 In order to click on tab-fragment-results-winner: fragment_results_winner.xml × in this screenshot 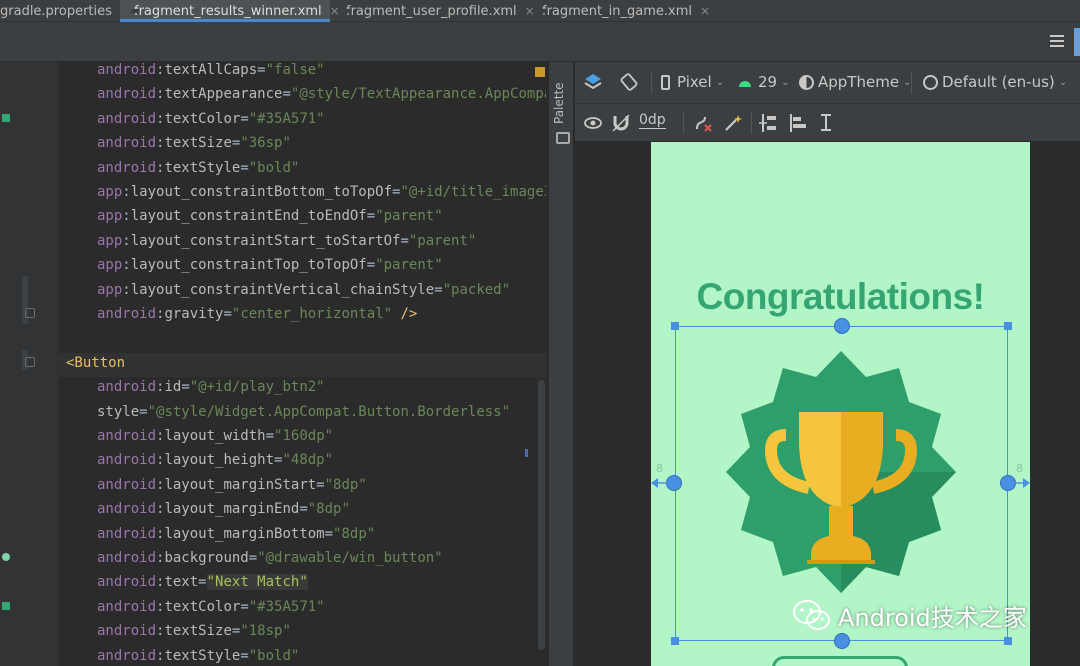, I will do `click(230, 11)`.